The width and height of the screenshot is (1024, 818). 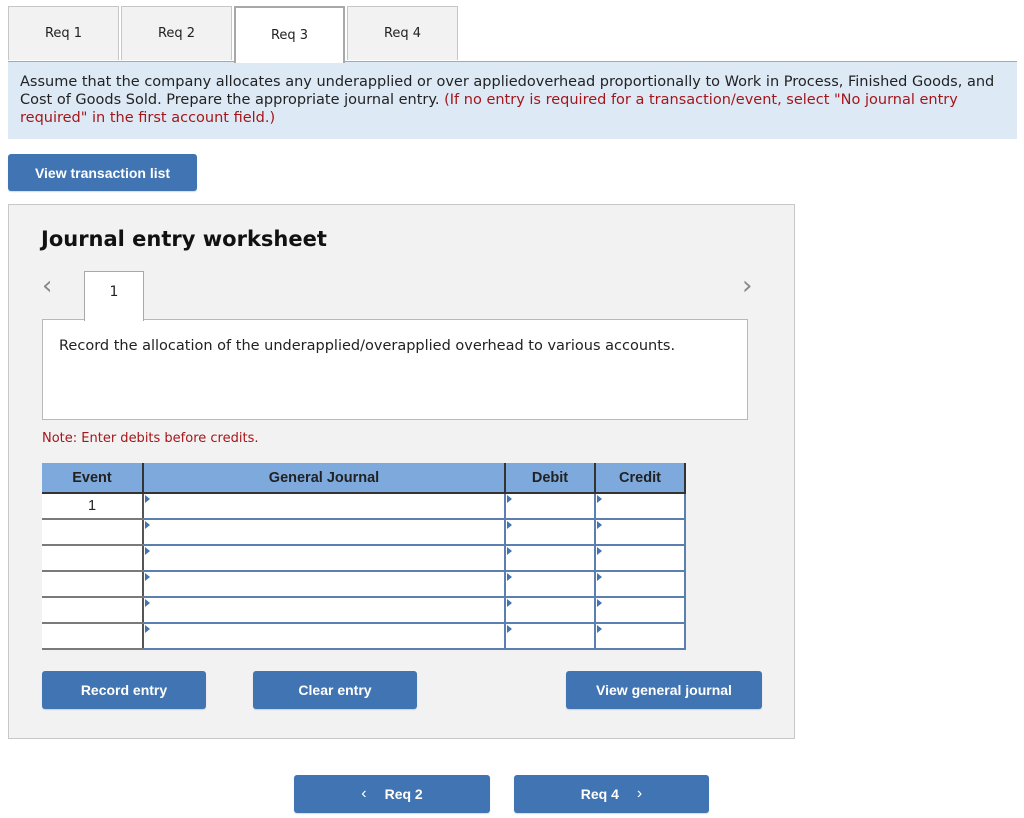 I want to click on requirement-tabs: Req 1 Req 2 Req 3 Req 4, so click(x=234, y=34).